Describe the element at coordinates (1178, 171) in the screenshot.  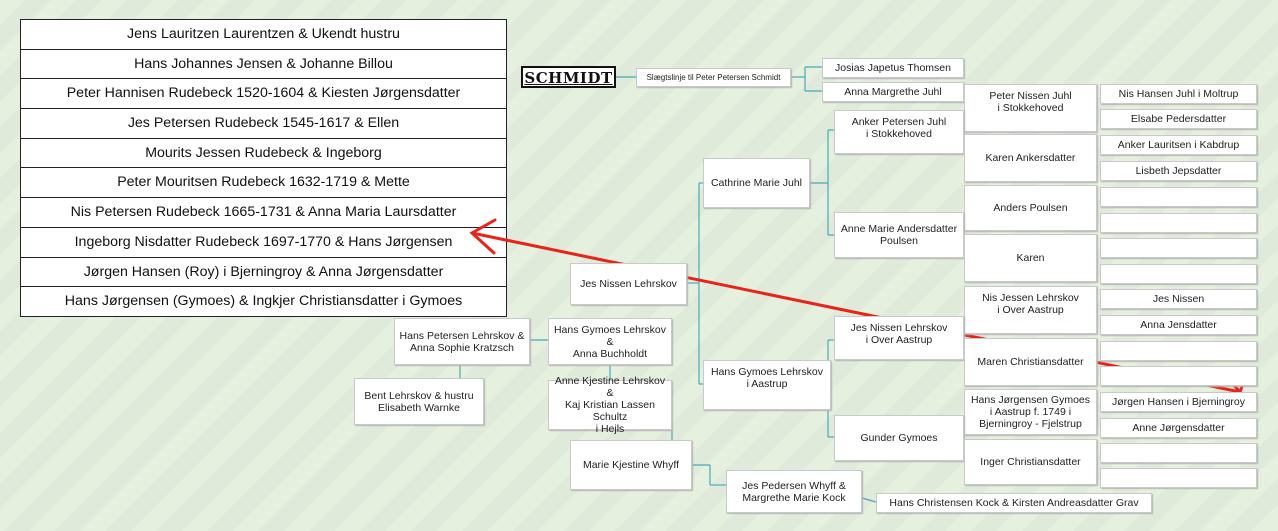
I see `person-lisbeth-jepsdatter: Lisbeth Jepsdatter` at that location.